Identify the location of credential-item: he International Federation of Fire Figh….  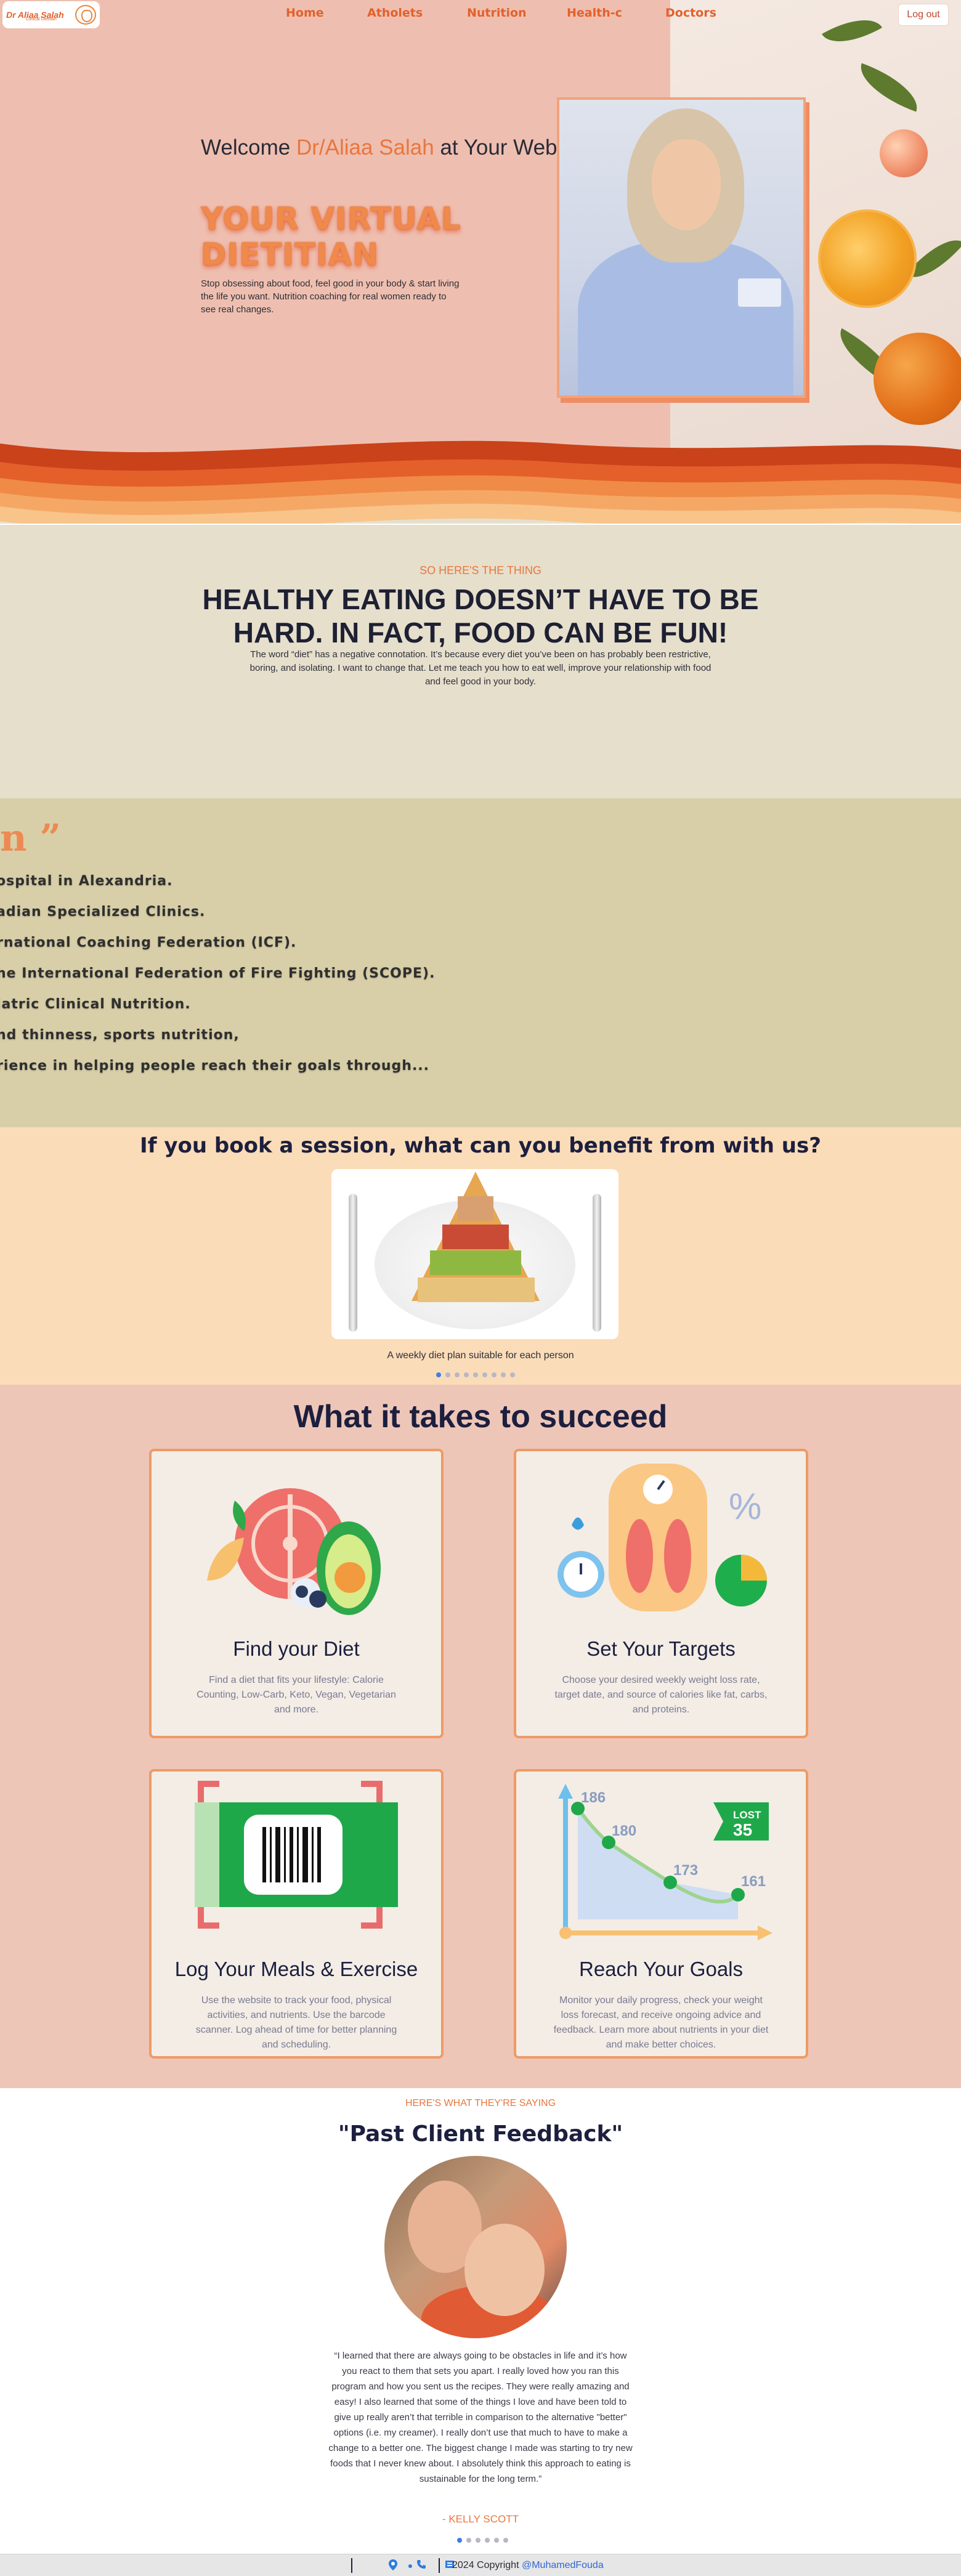
(218, 973).